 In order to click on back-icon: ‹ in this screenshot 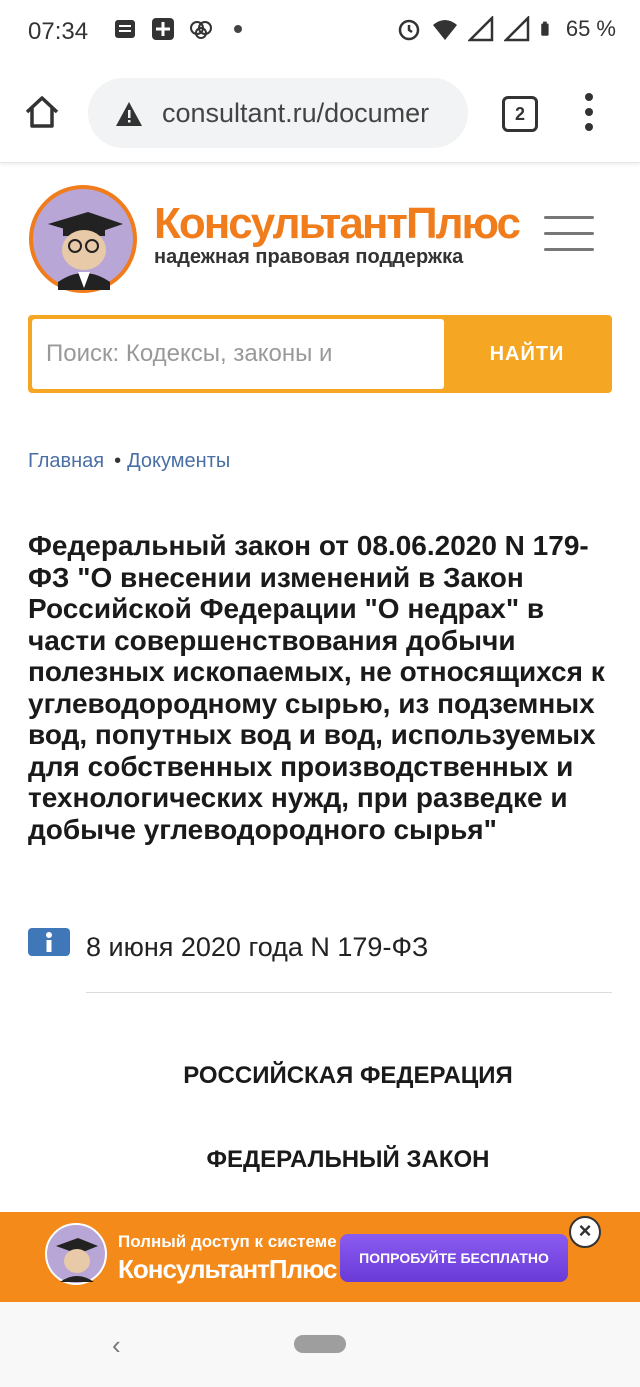, I will do `click(116, 1345)`.